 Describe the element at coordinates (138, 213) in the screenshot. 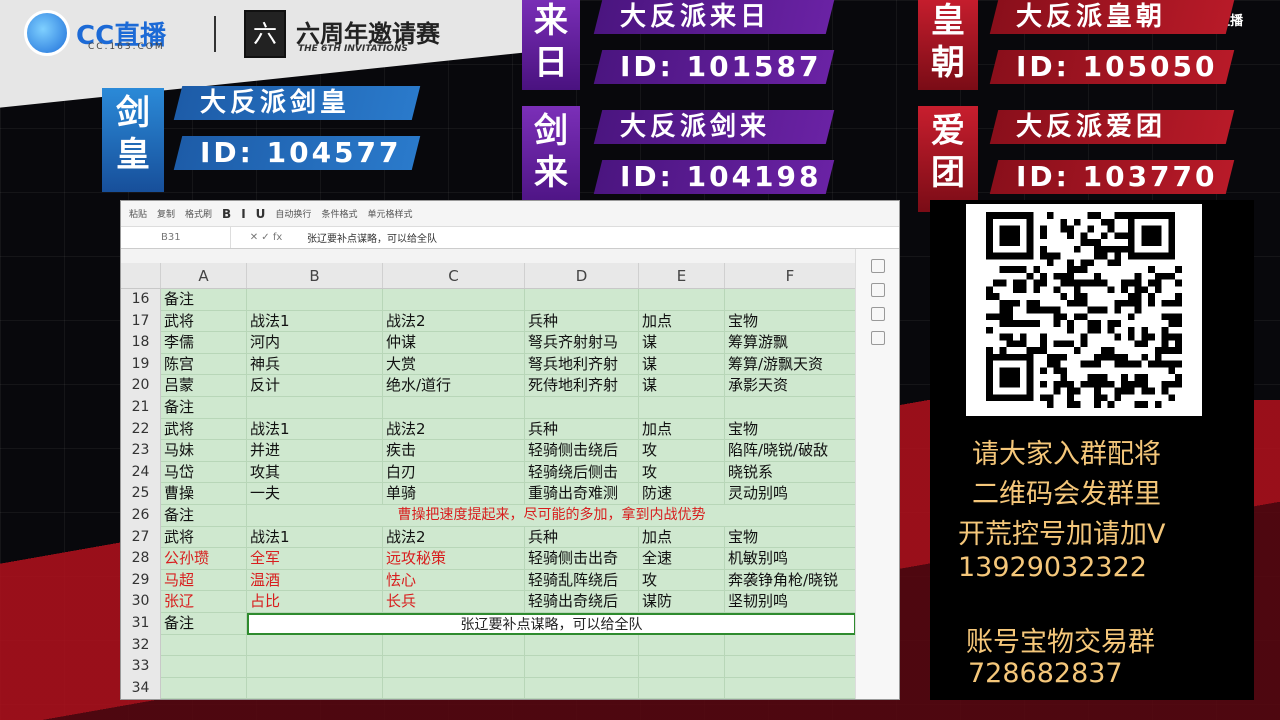

I see `toolbar-button: 粘贴` at that location.